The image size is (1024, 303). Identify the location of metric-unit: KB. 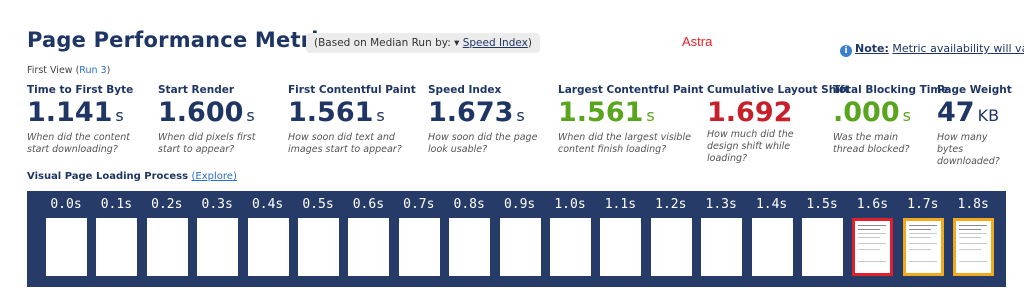
(988, 115).